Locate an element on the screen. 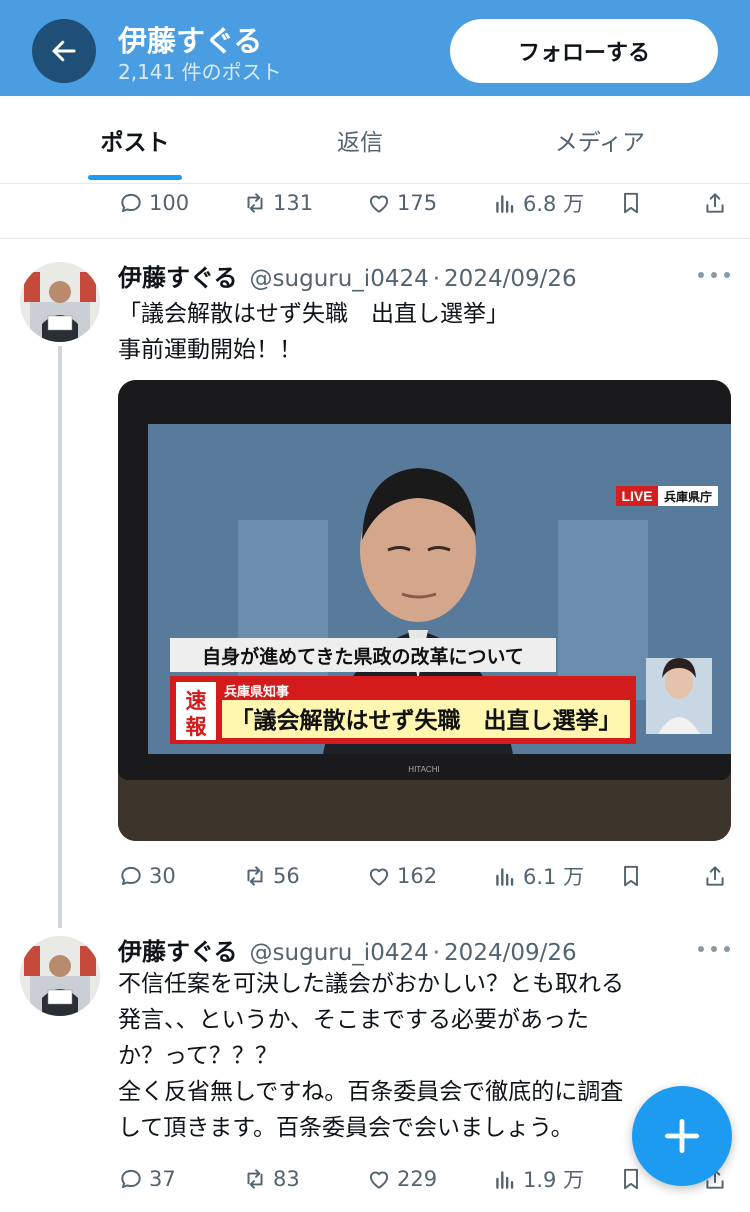 This screenshot has width=750, height=1212. breaking-header: 兵庫県知事 is located at coordinates (256, 692).